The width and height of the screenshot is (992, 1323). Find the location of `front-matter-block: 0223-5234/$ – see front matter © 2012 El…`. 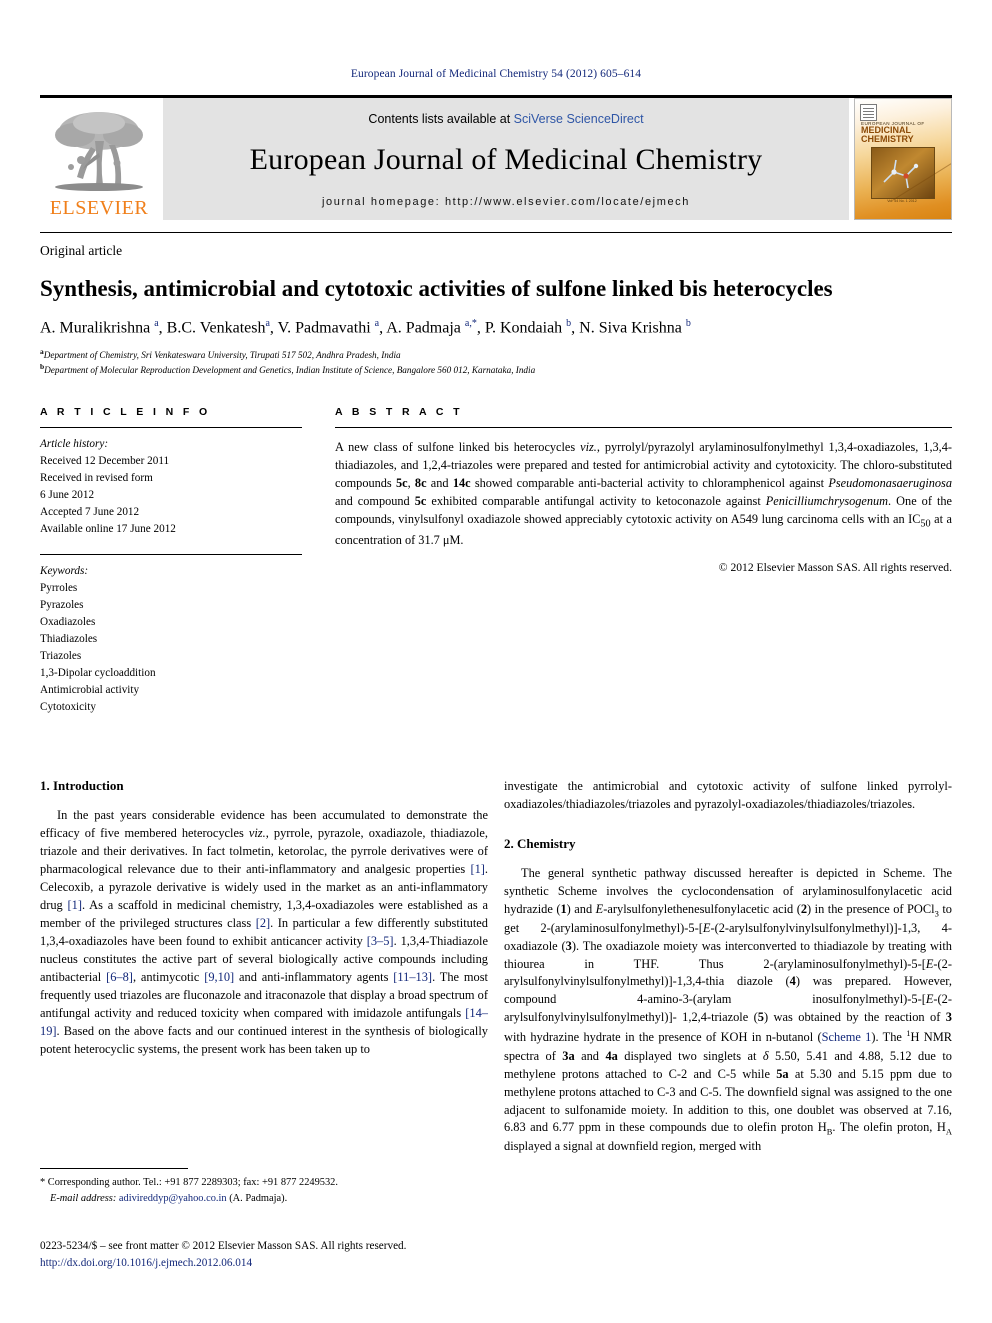

front-matter-block: 0223-5234/$ – see front matter © 2012 El… is located at coordinates (275, 1255).